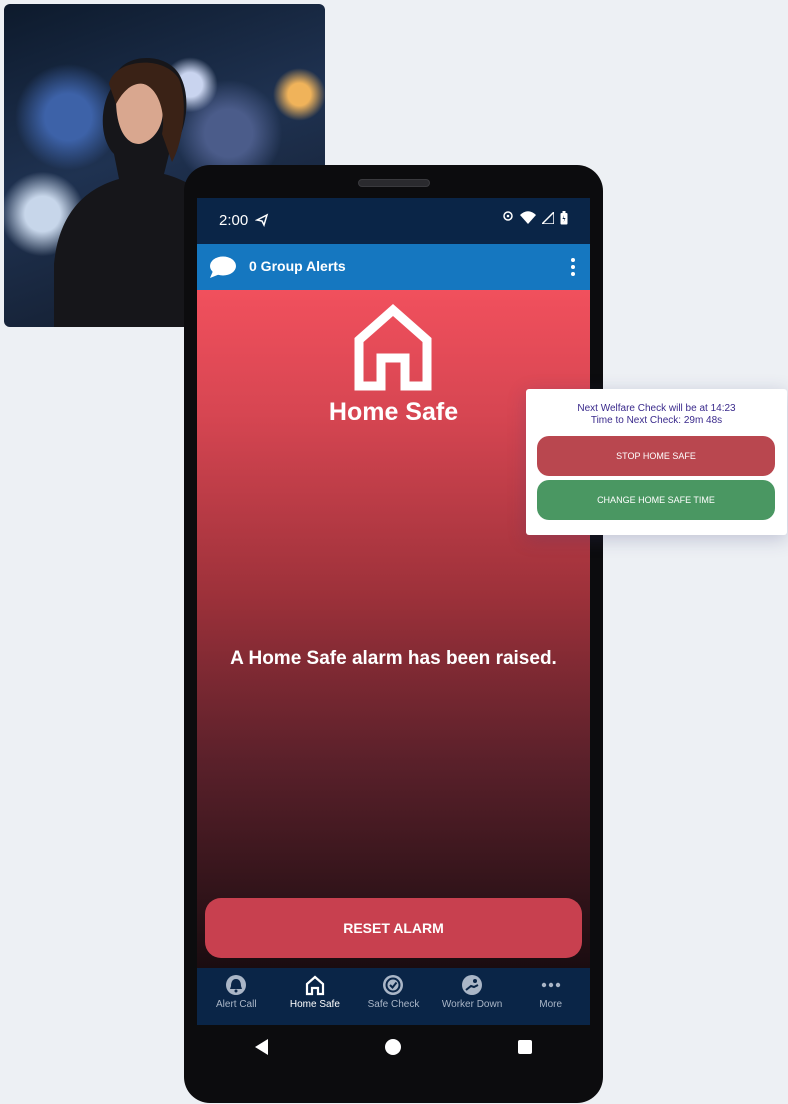 The height and width of the screenshot is (1104, 788). Describe the element at coordinates (393, 658) in the screenshot. I see `alarm-message: A Home Safe alarm has been raised.` at that location.